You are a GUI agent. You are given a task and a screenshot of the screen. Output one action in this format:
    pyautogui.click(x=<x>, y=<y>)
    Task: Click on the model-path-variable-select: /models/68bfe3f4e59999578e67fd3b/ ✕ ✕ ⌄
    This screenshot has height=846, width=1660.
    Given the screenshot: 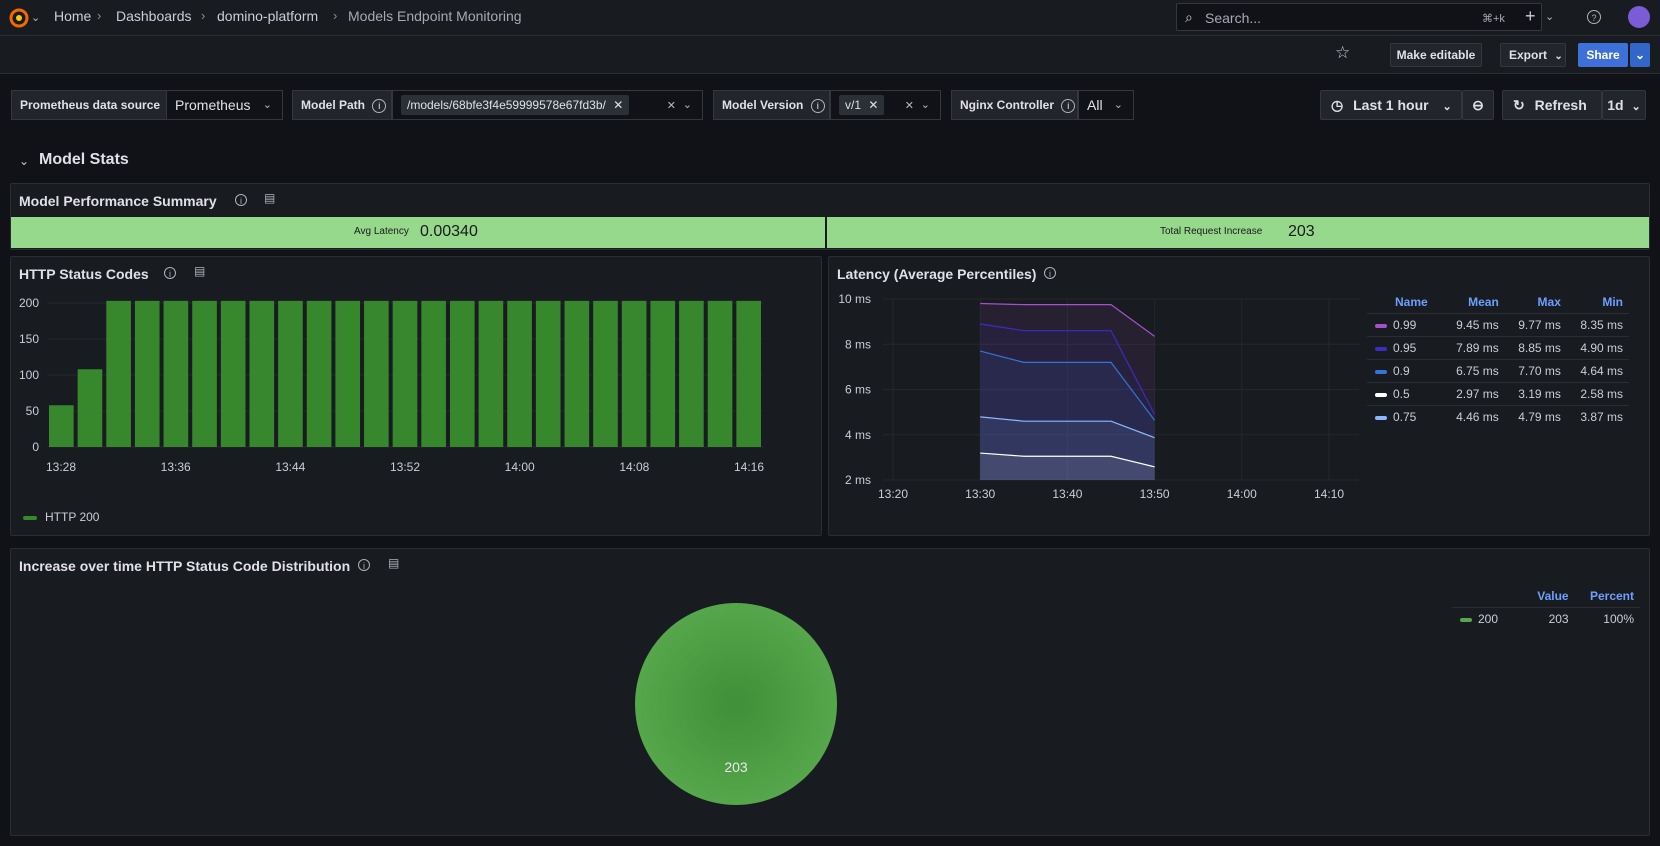 What is the action you would take?
    pyautogui.click(x=547, y=105)
    